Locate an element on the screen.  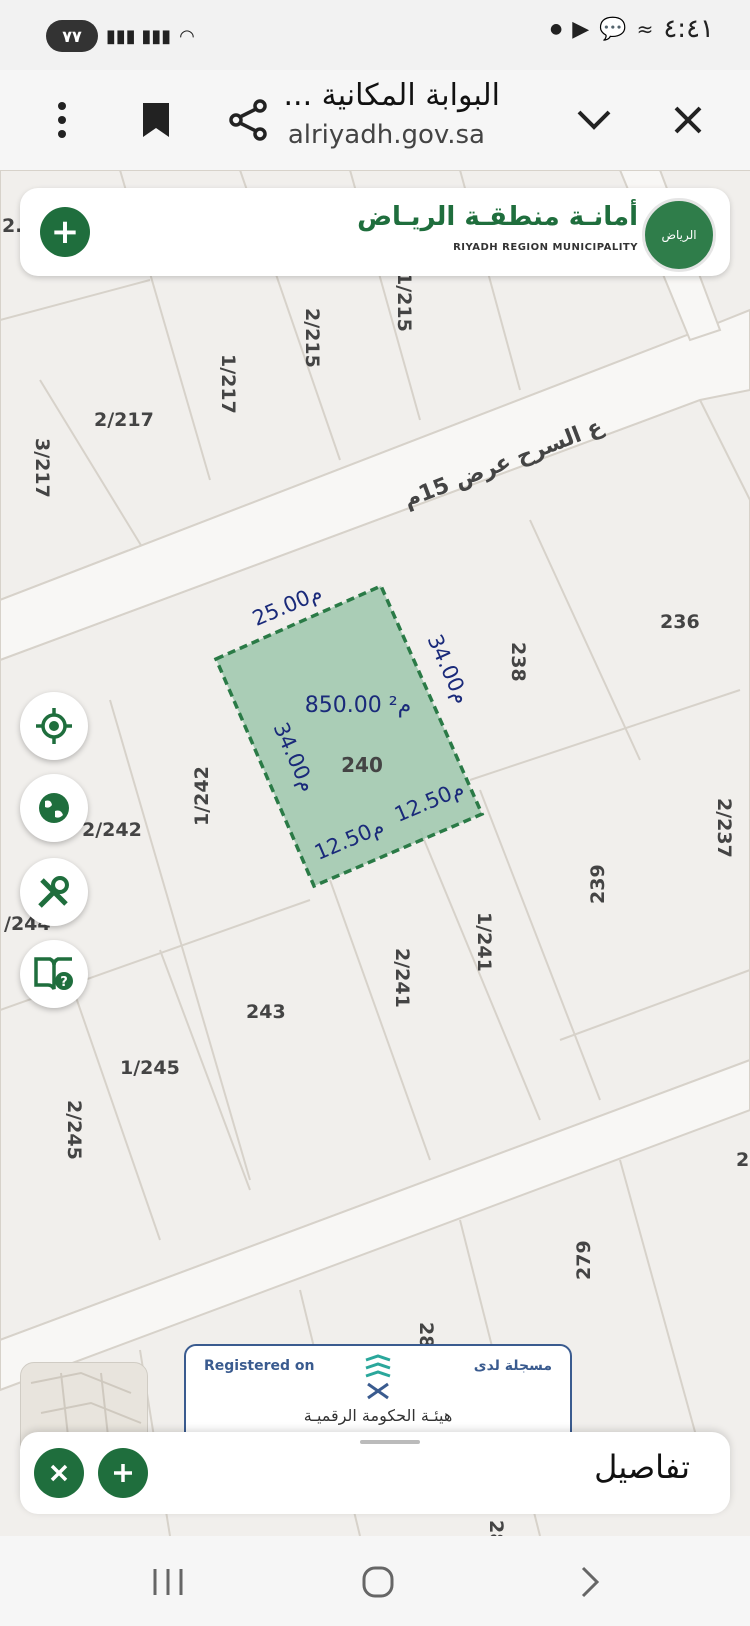
page-url: alriyadh.gov.sa is located at coordinates (386, 135).